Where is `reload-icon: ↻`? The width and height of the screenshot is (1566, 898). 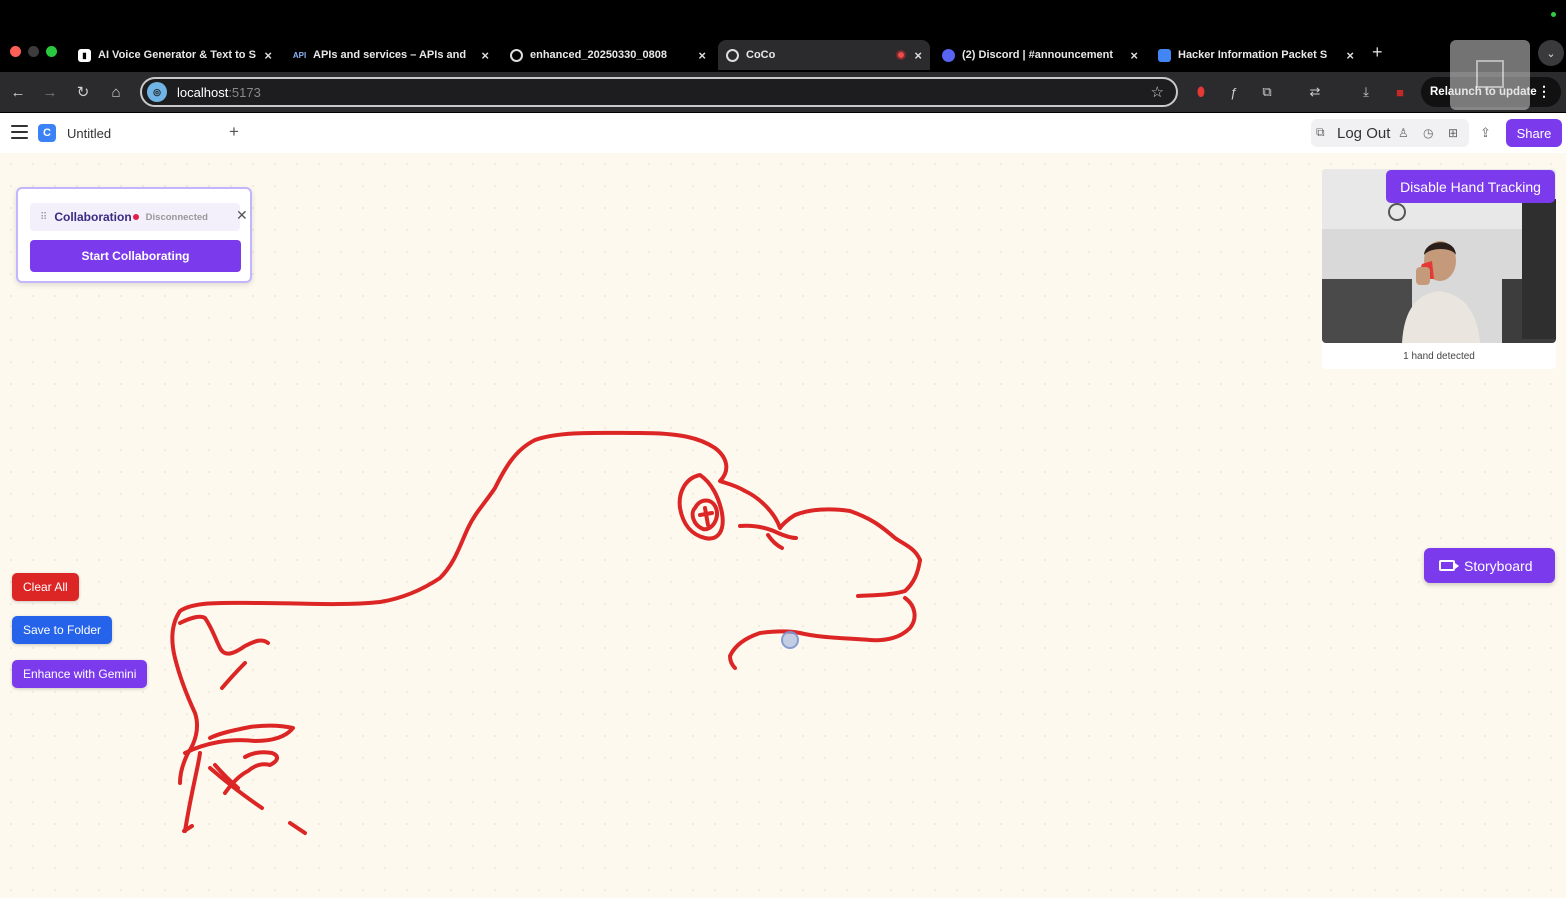
reload-icon: ↻ is located at coordinates (83, 92).